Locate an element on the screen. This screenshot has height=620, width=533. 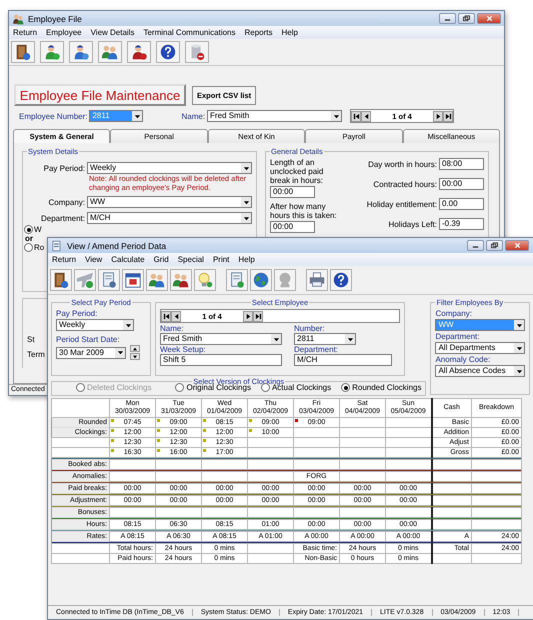
menu-item: Calculate is located at coordinates (128, 259).